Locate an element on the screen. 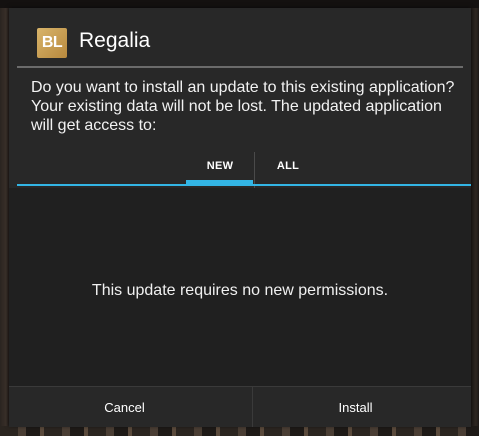  dialog-title-bar: BL Regalia is located at coordinates (240, 37).